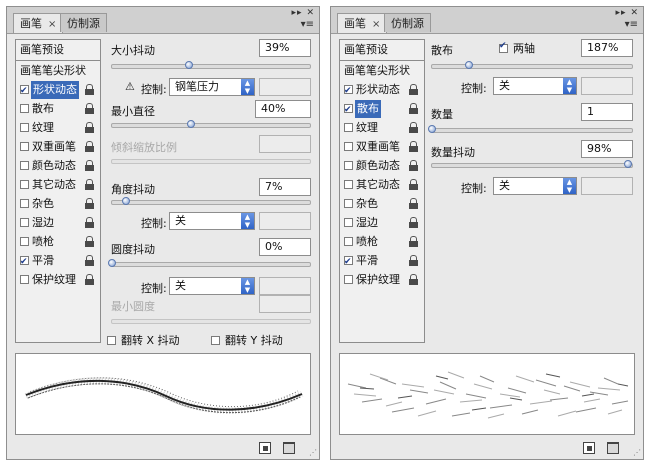  What do you see at coordinates (307, 24) in the screenshot?
I see `panel-menu-icon: ▾≡` at bounding box center [307, 24].